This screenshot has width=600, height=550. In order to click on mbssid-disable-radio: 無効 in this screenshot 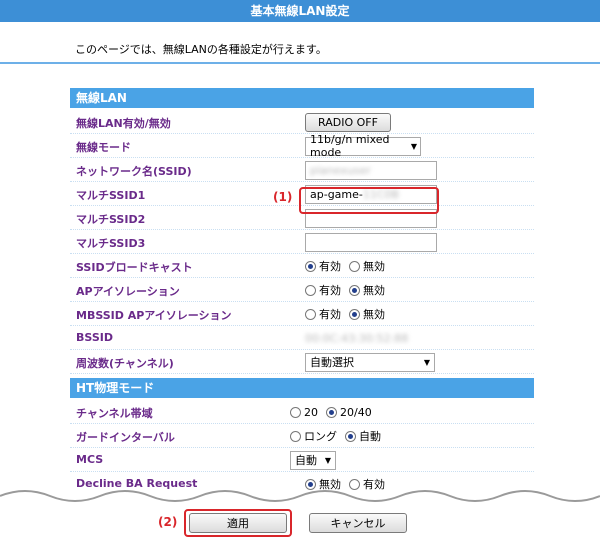, I will do `click(367, 314)`.